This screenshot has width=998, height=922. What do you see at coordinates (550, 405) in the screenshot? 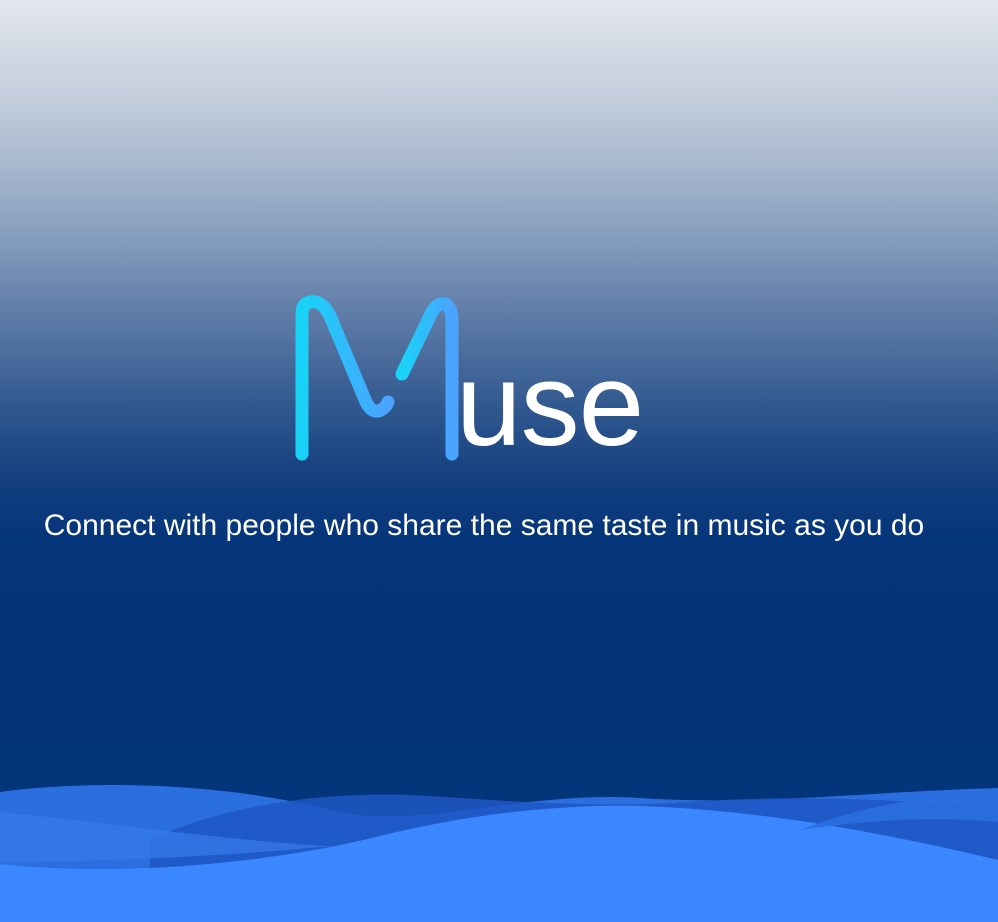
I see `logo-wordmark: use` at bounding box center [550, 405].